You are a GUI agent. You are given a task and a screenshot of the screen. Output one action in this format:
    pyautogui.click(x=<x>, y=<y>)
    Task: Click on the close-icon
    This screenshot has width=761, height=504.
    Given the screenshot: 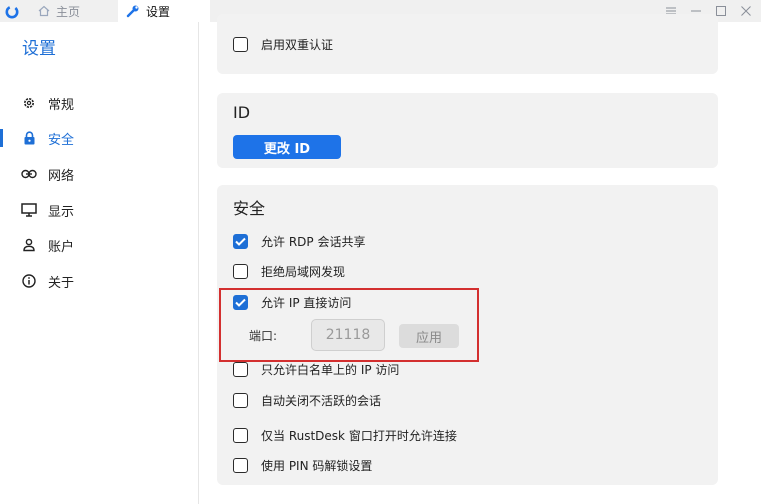 What is the action you would take?
    pyautogui.click(x=746, y=11)
    